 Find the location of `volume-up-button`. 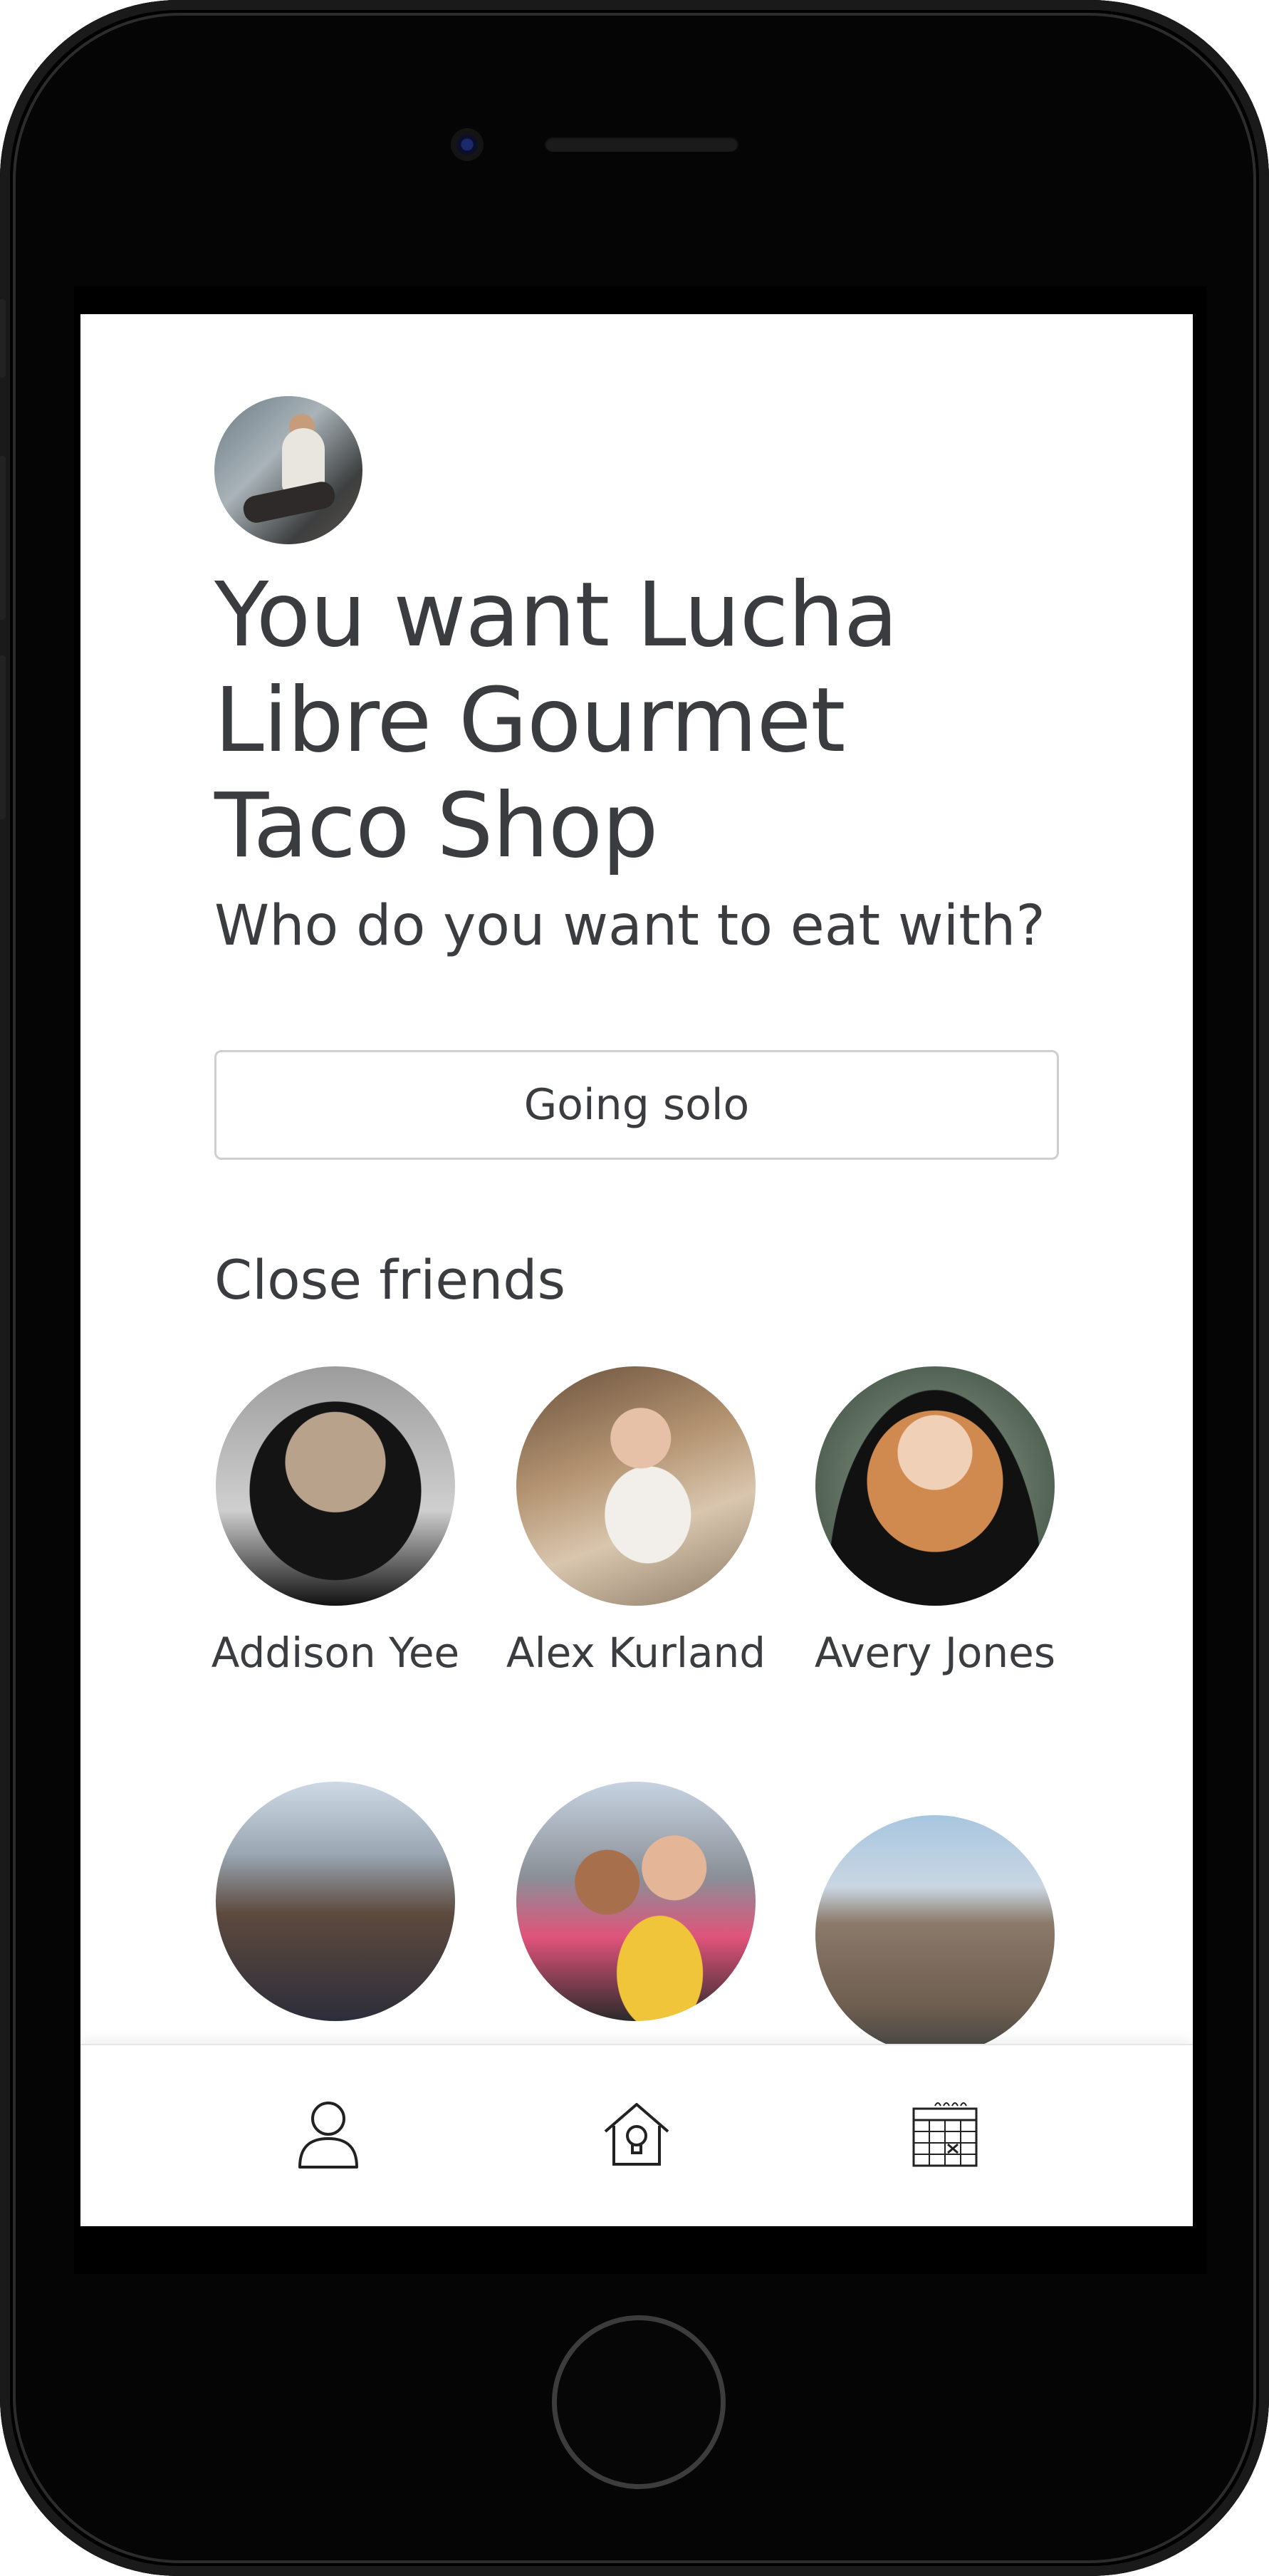

volume-up-button is located at coordinates (3, 538).